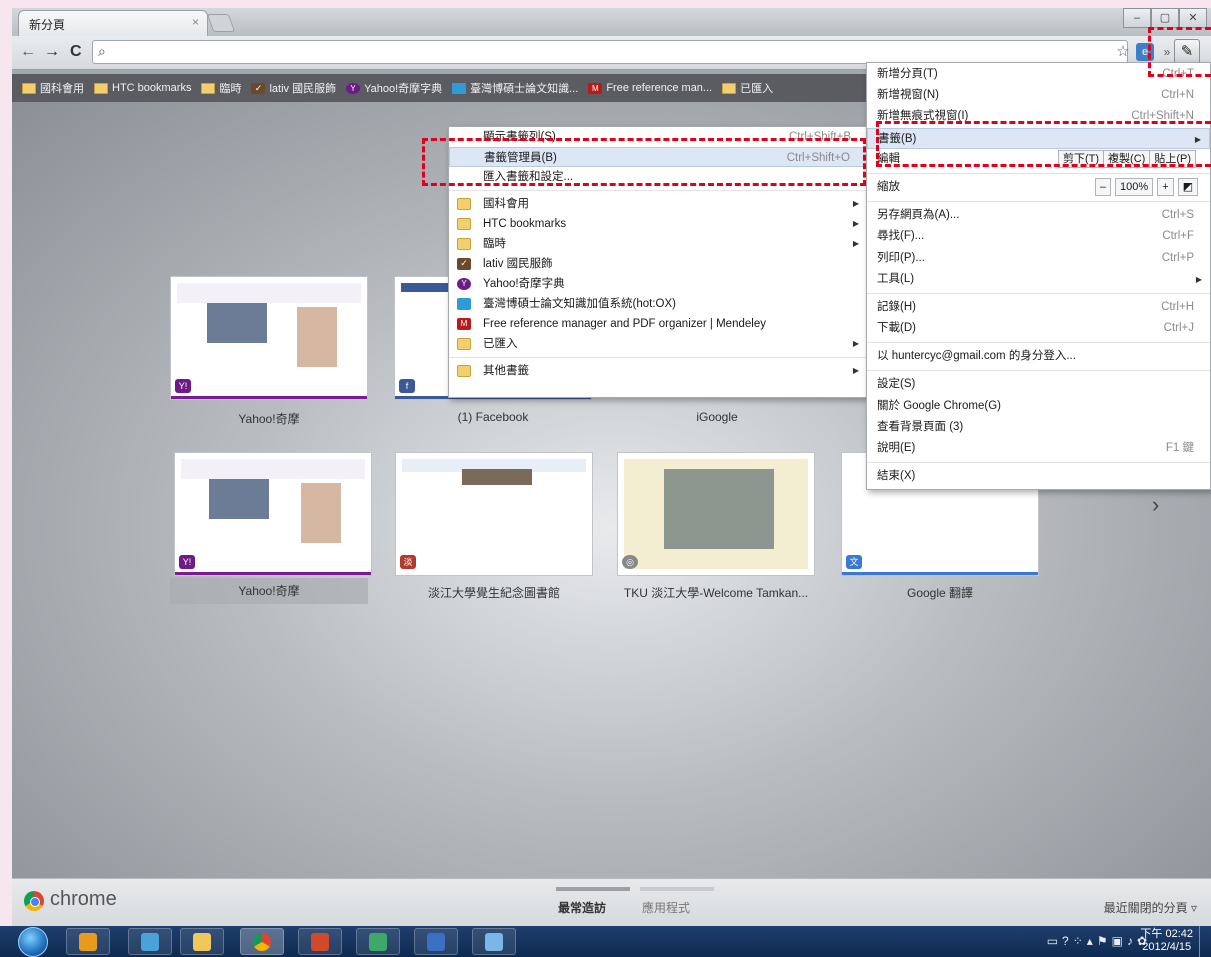  What do you see at coordinates (605, 941) in the screenshot?
I see `taskbar: ▭?⁘▴⚑▣♪✿ 下午 02:42 2012/4/15` at bounding box center [605, 941].